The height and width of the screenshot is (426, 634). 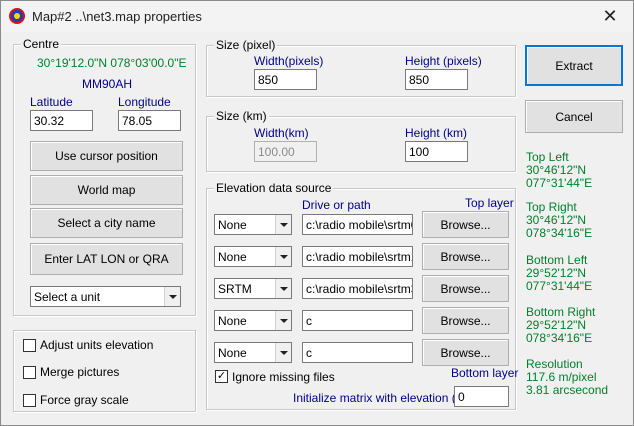 What do you see at coordinates (246, 45) in the screenshot?
I see `size-pixel-legend: Size (pixel)` at bounding box center [246, 45].